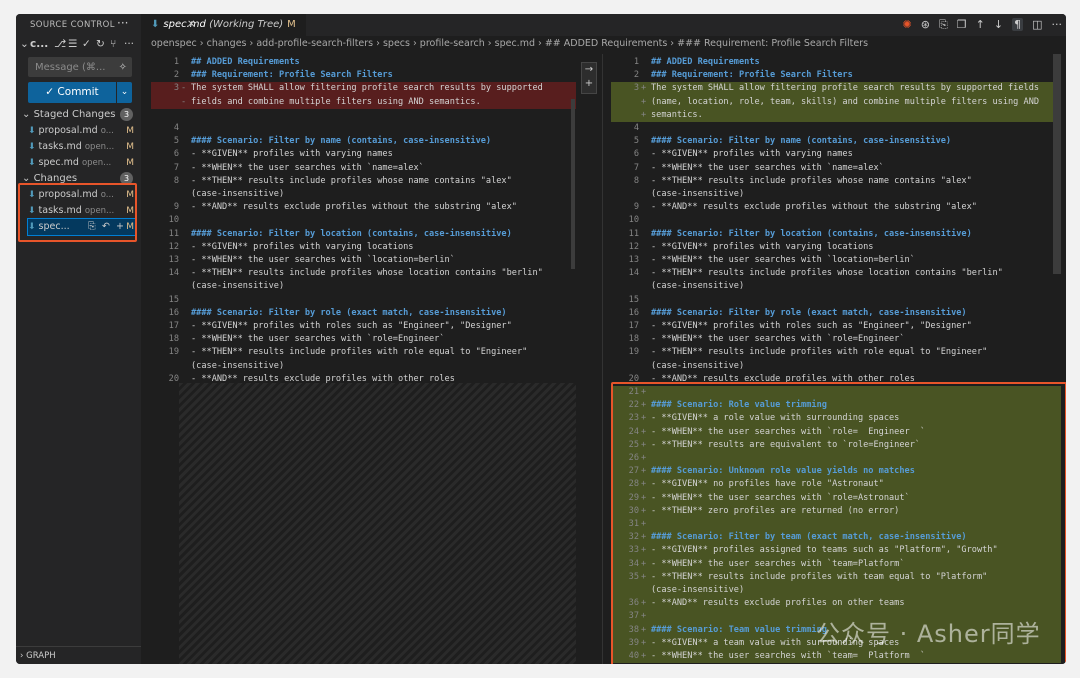 Image resolution: width=1080 pixels, height=678 pixels. Describe the element at coordinates (176, 128) in the screenshot. I see `line-number: 4` at that location.